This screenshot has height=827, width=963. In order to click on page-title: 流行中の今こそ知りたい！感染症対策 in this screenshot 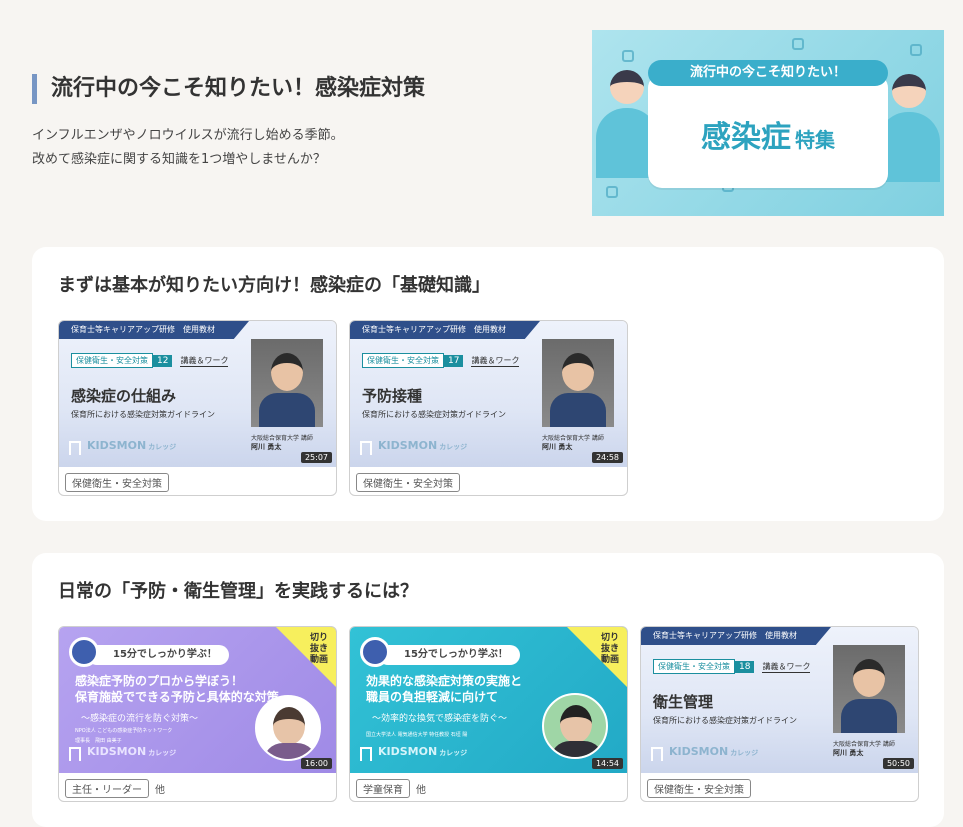, I will do `click(228, 89)`.